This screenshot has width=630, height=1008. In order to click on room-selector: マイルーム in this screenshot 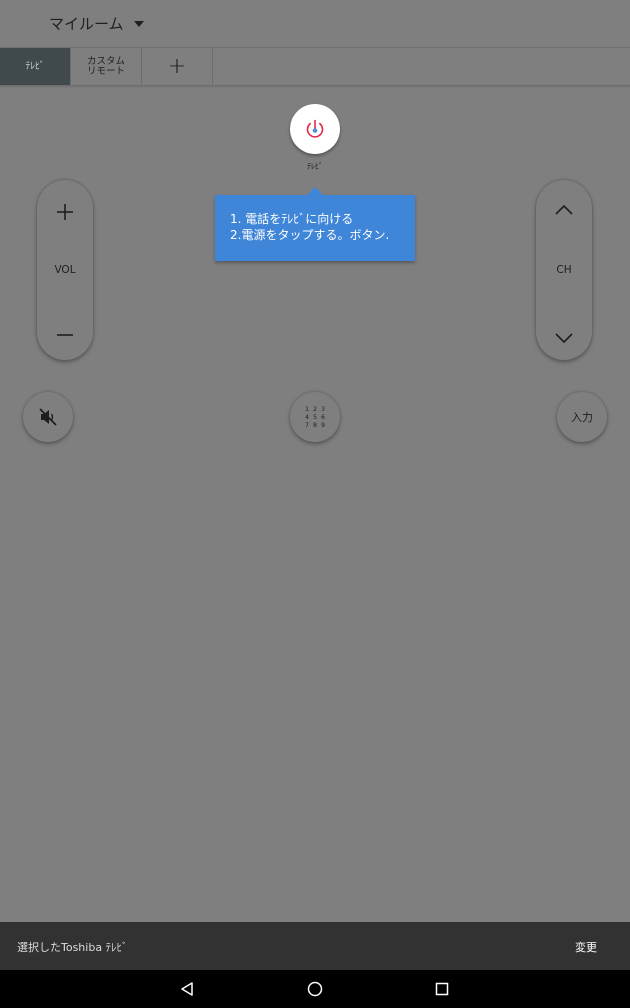, I will do `click(96, 23)`.